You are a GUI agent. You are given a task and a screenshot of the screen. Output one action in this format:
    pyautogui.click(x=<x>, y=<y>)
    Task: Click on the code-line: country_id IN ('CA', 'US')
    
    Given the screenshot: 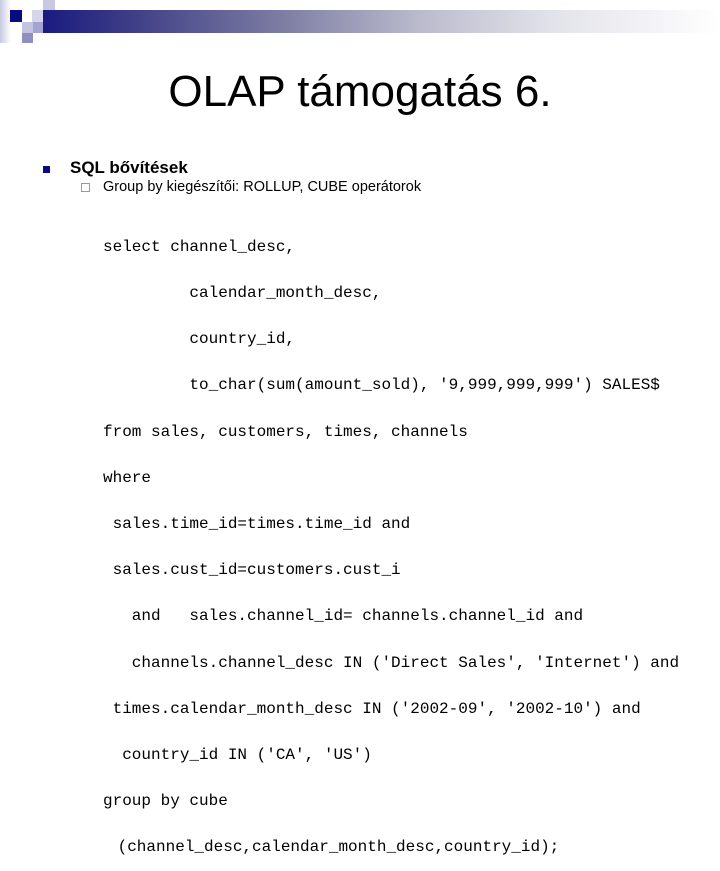 What is the action you would take?
    pyautogui.click(x=237, y=755)
    